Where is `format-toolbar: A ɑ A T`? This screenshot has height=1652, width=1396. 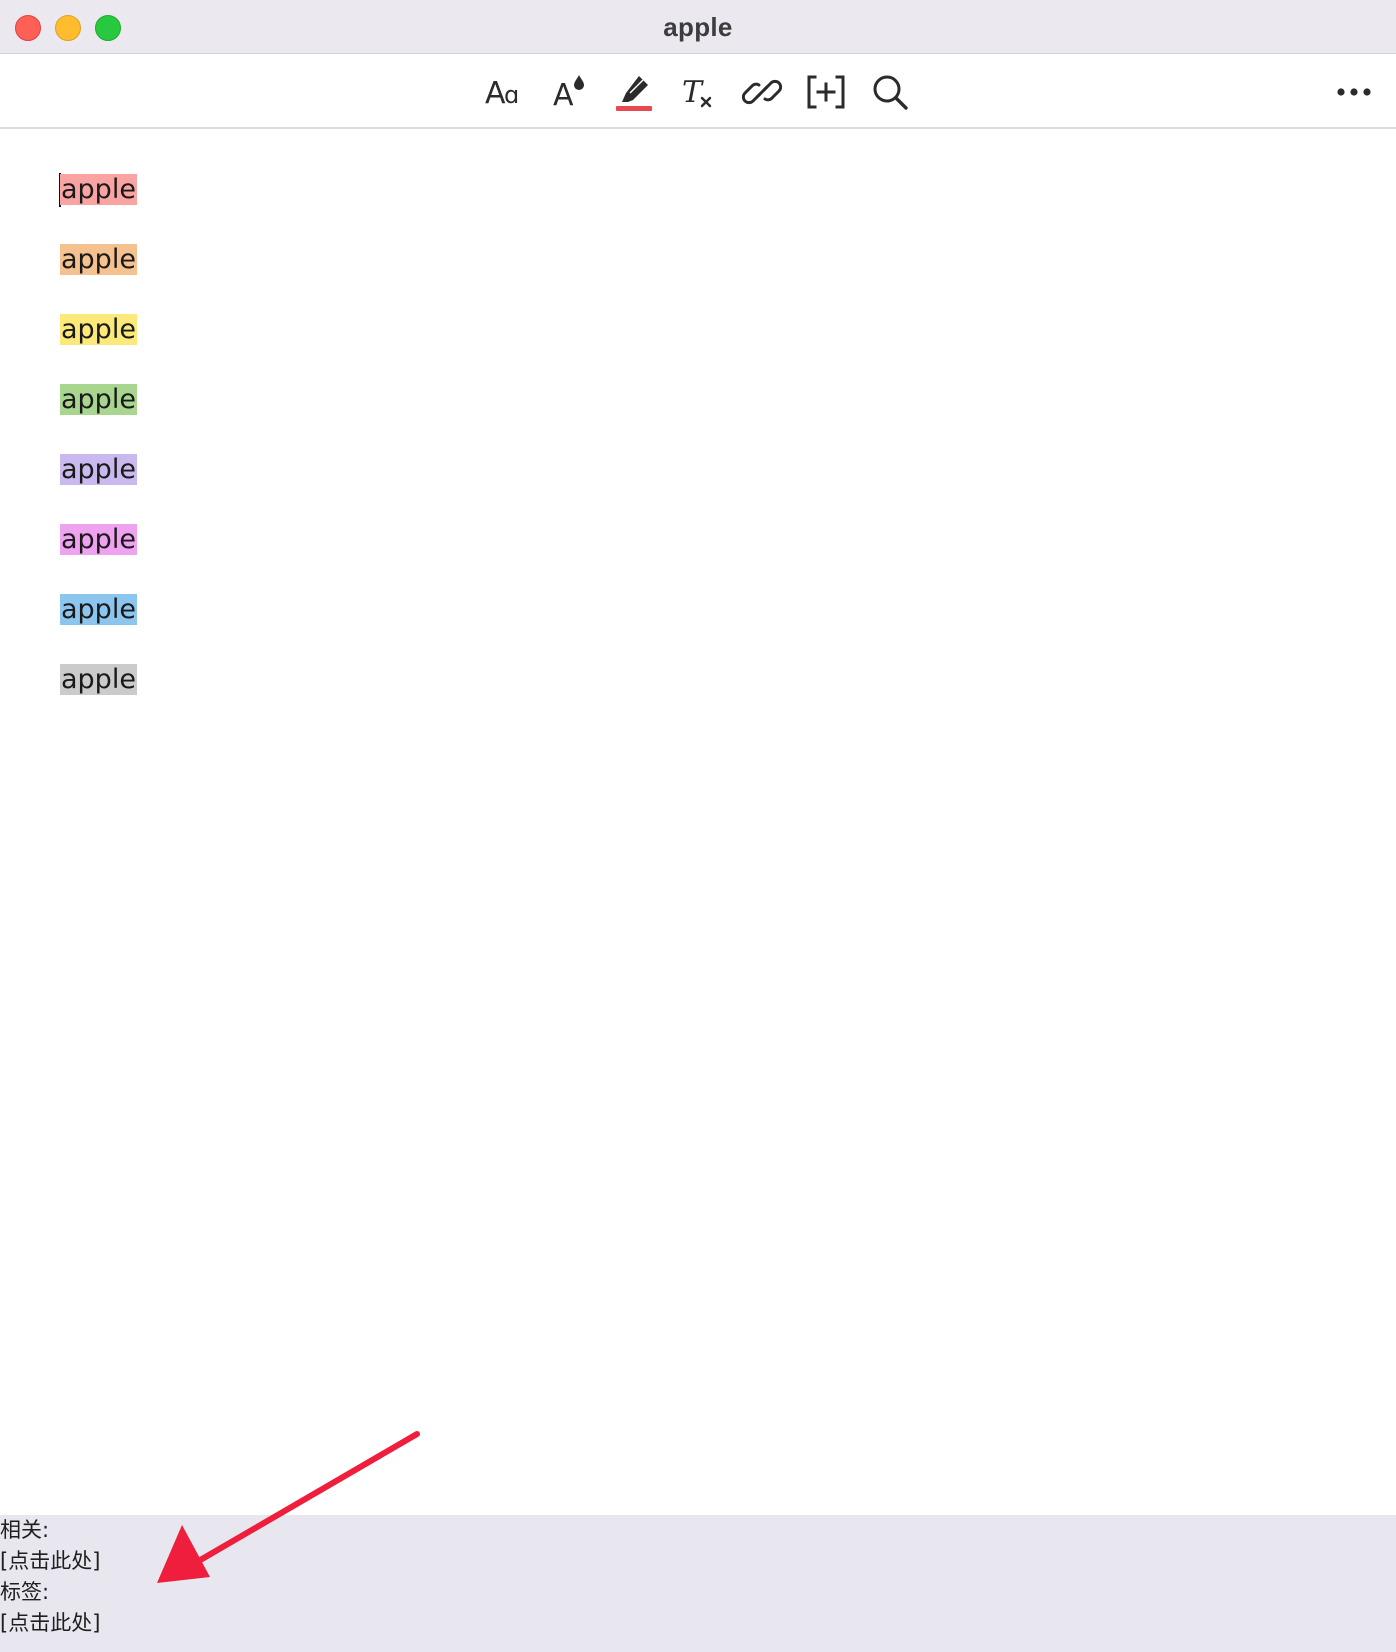 format-toolbar: A ɑ A T is located at coordinates (698, 91).